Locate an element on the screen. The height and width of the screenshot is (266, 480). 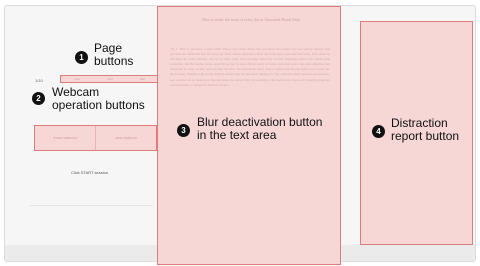
annotation-label-1-line-2: buttons is located at coordinates (114, 61).